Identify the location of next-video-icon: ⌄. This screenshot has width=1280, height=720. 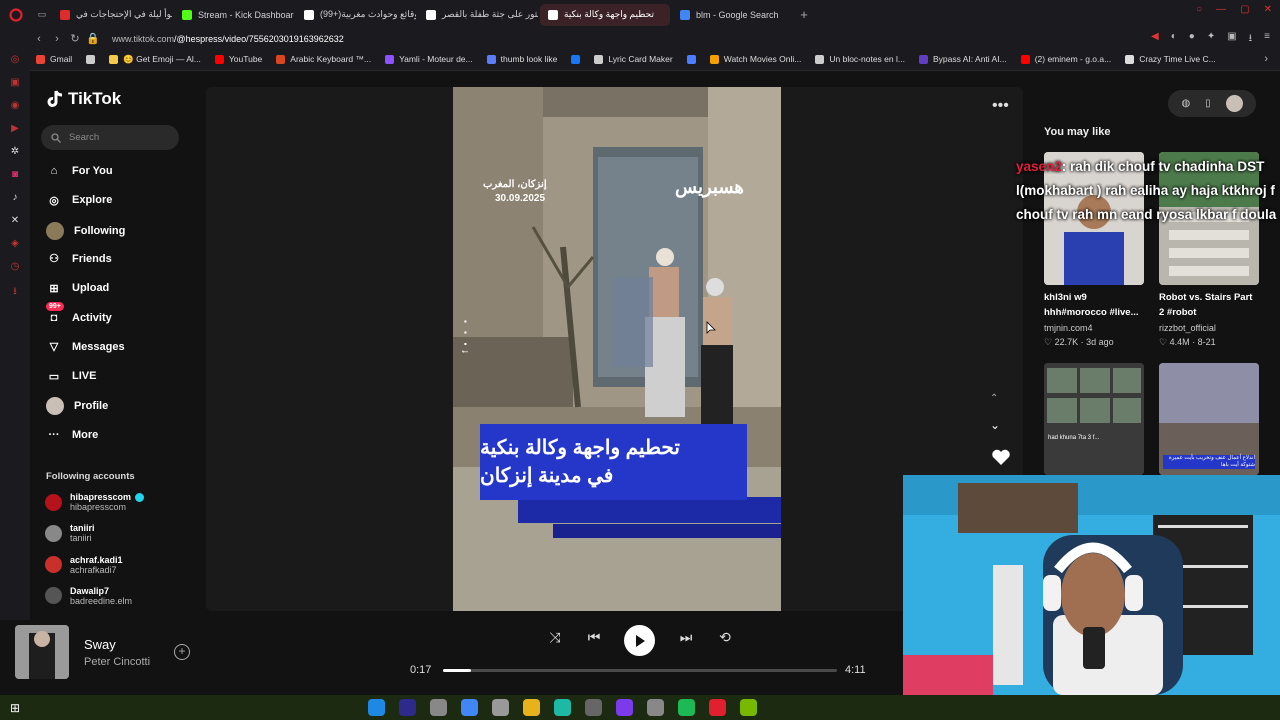
(995, 425).